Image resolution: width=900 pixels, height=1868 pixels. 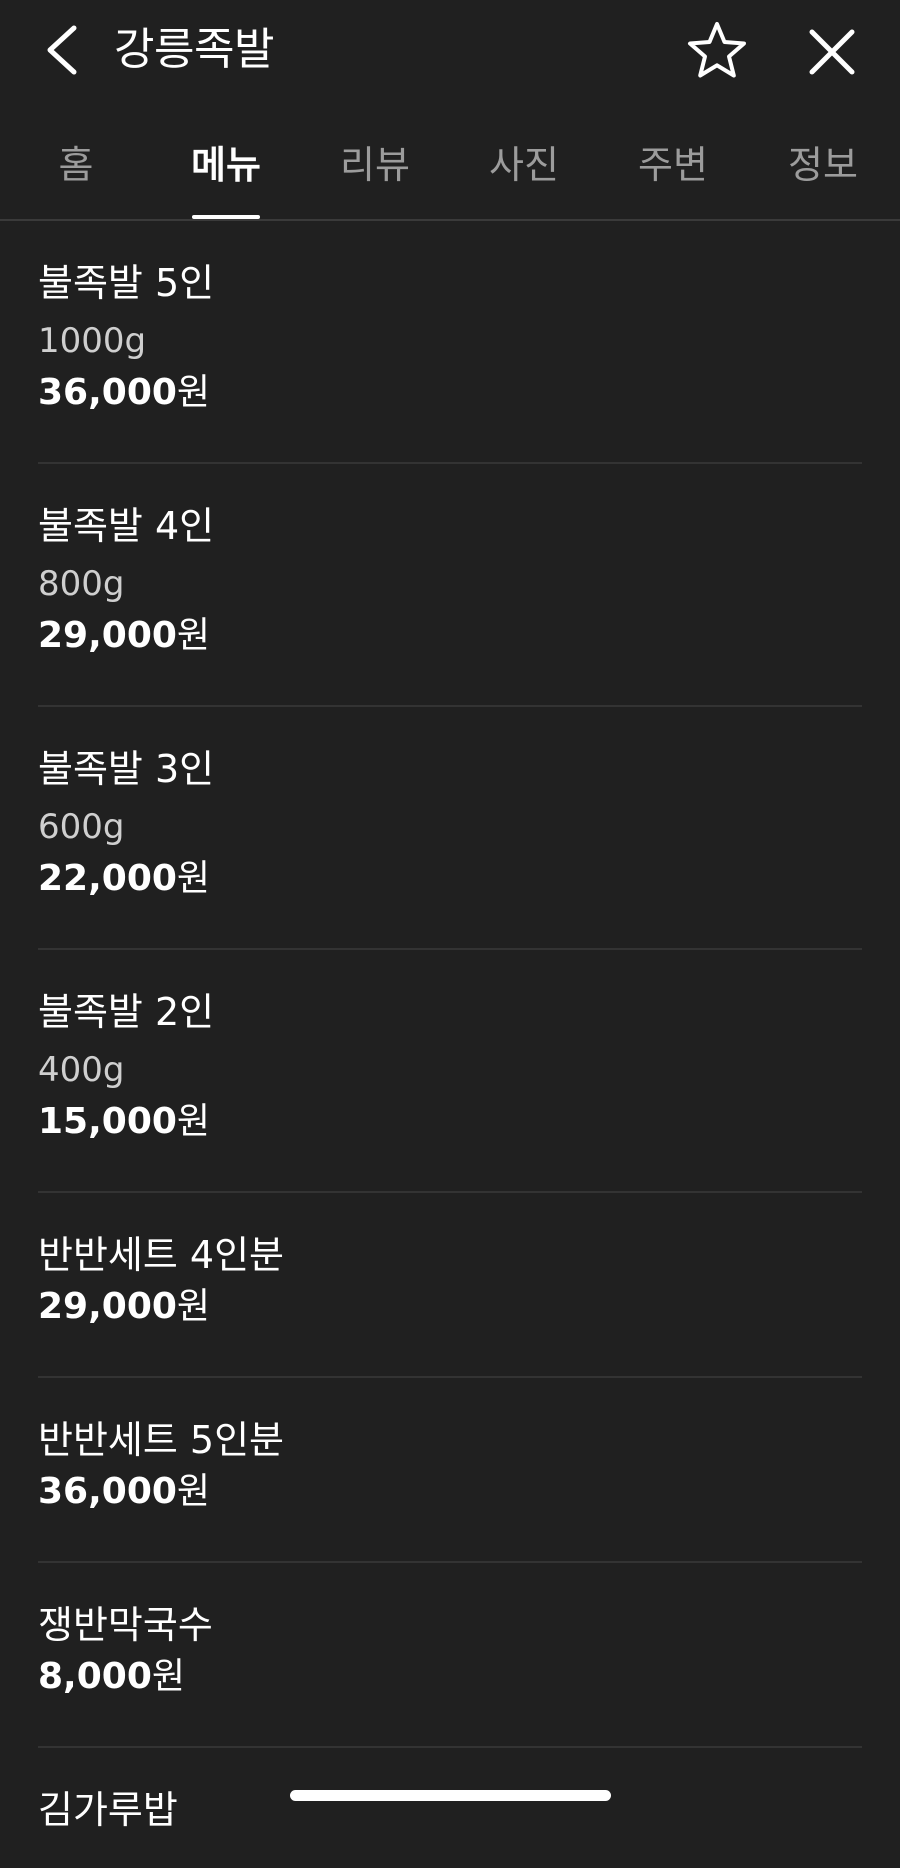 What do you see at coordinates (161, 1440) in the screenshot?
I see `menu-item-name: 반반세트 5인분` at bounding box center [161, 1440].